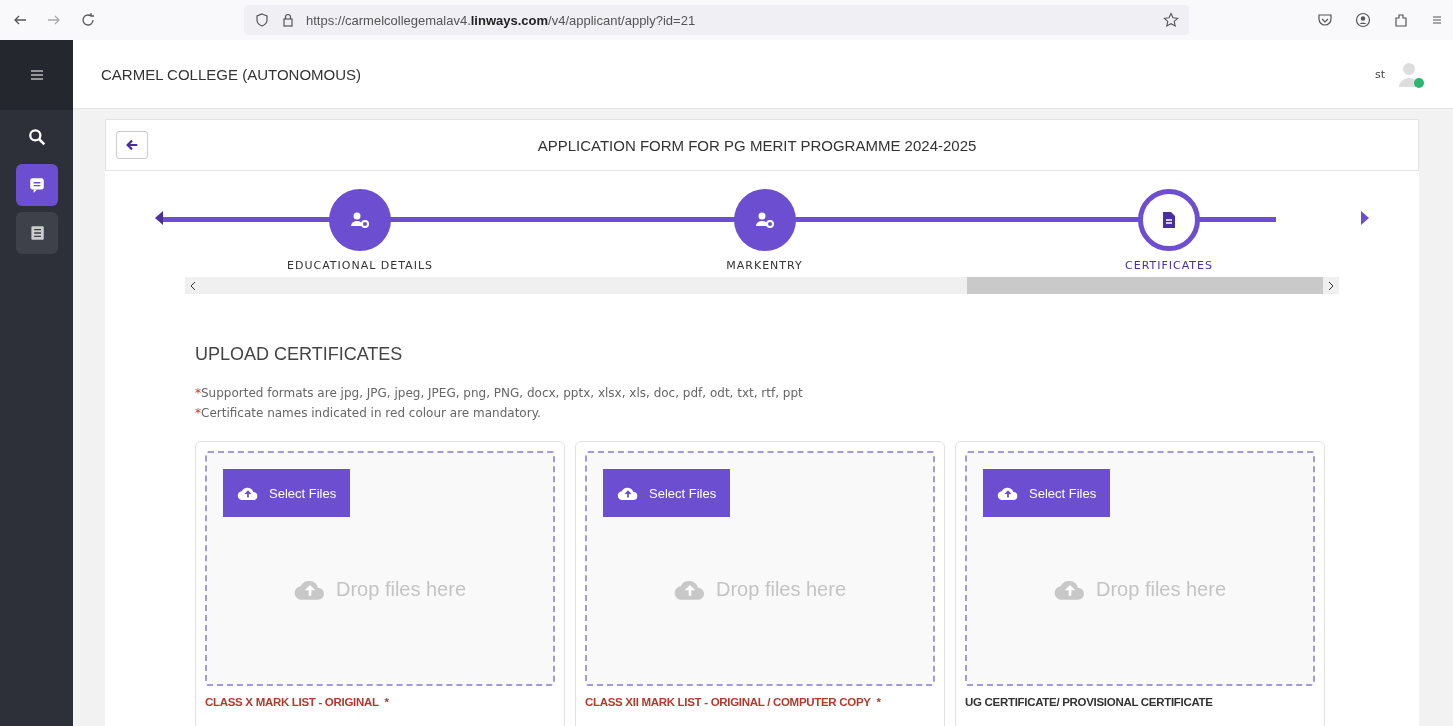  I want to click on step-label: EDUCATIONAL DETAILS, so click(360, 265).